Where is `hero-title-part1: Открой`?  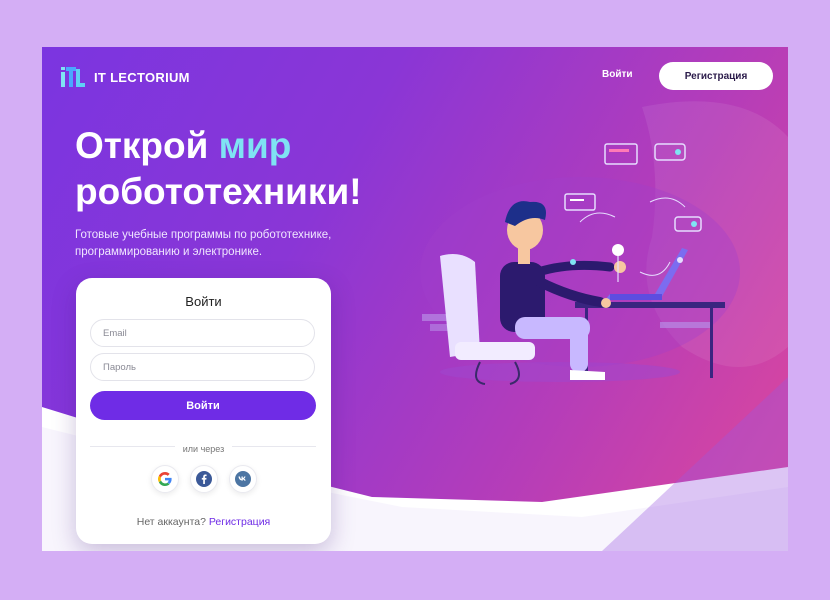 hero-title-part1: Открой is located at coordinates (147, 145).